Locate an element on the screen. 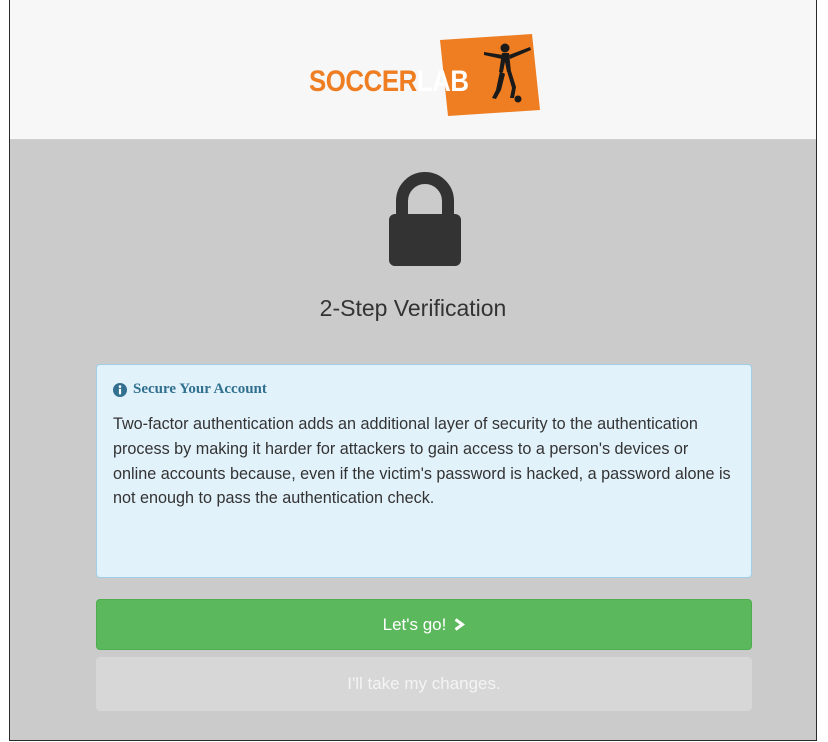 The height and width of the screenshot is (742, 828). skip-label: I'll take my changes. is located at coordinates (424, 683).